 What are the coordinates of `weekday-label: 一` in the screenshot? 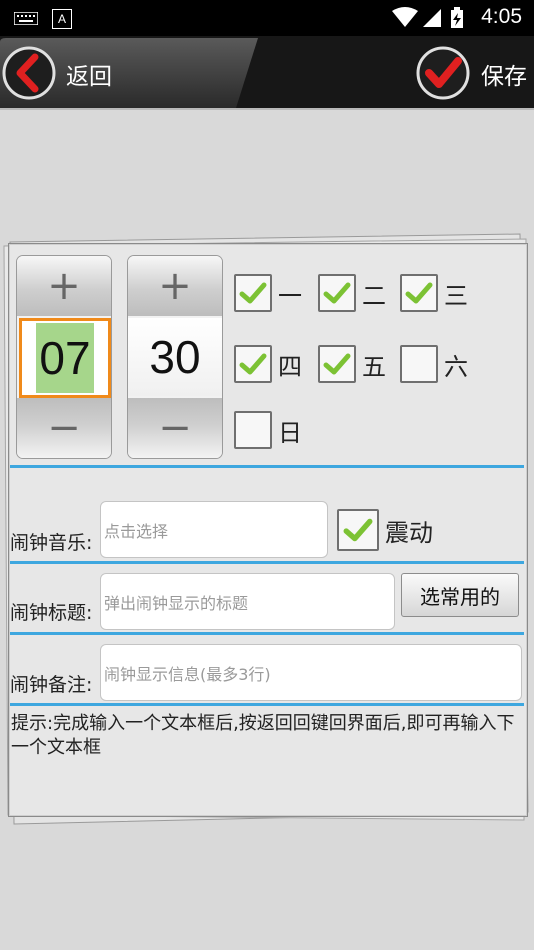 It's located at (290, 295).